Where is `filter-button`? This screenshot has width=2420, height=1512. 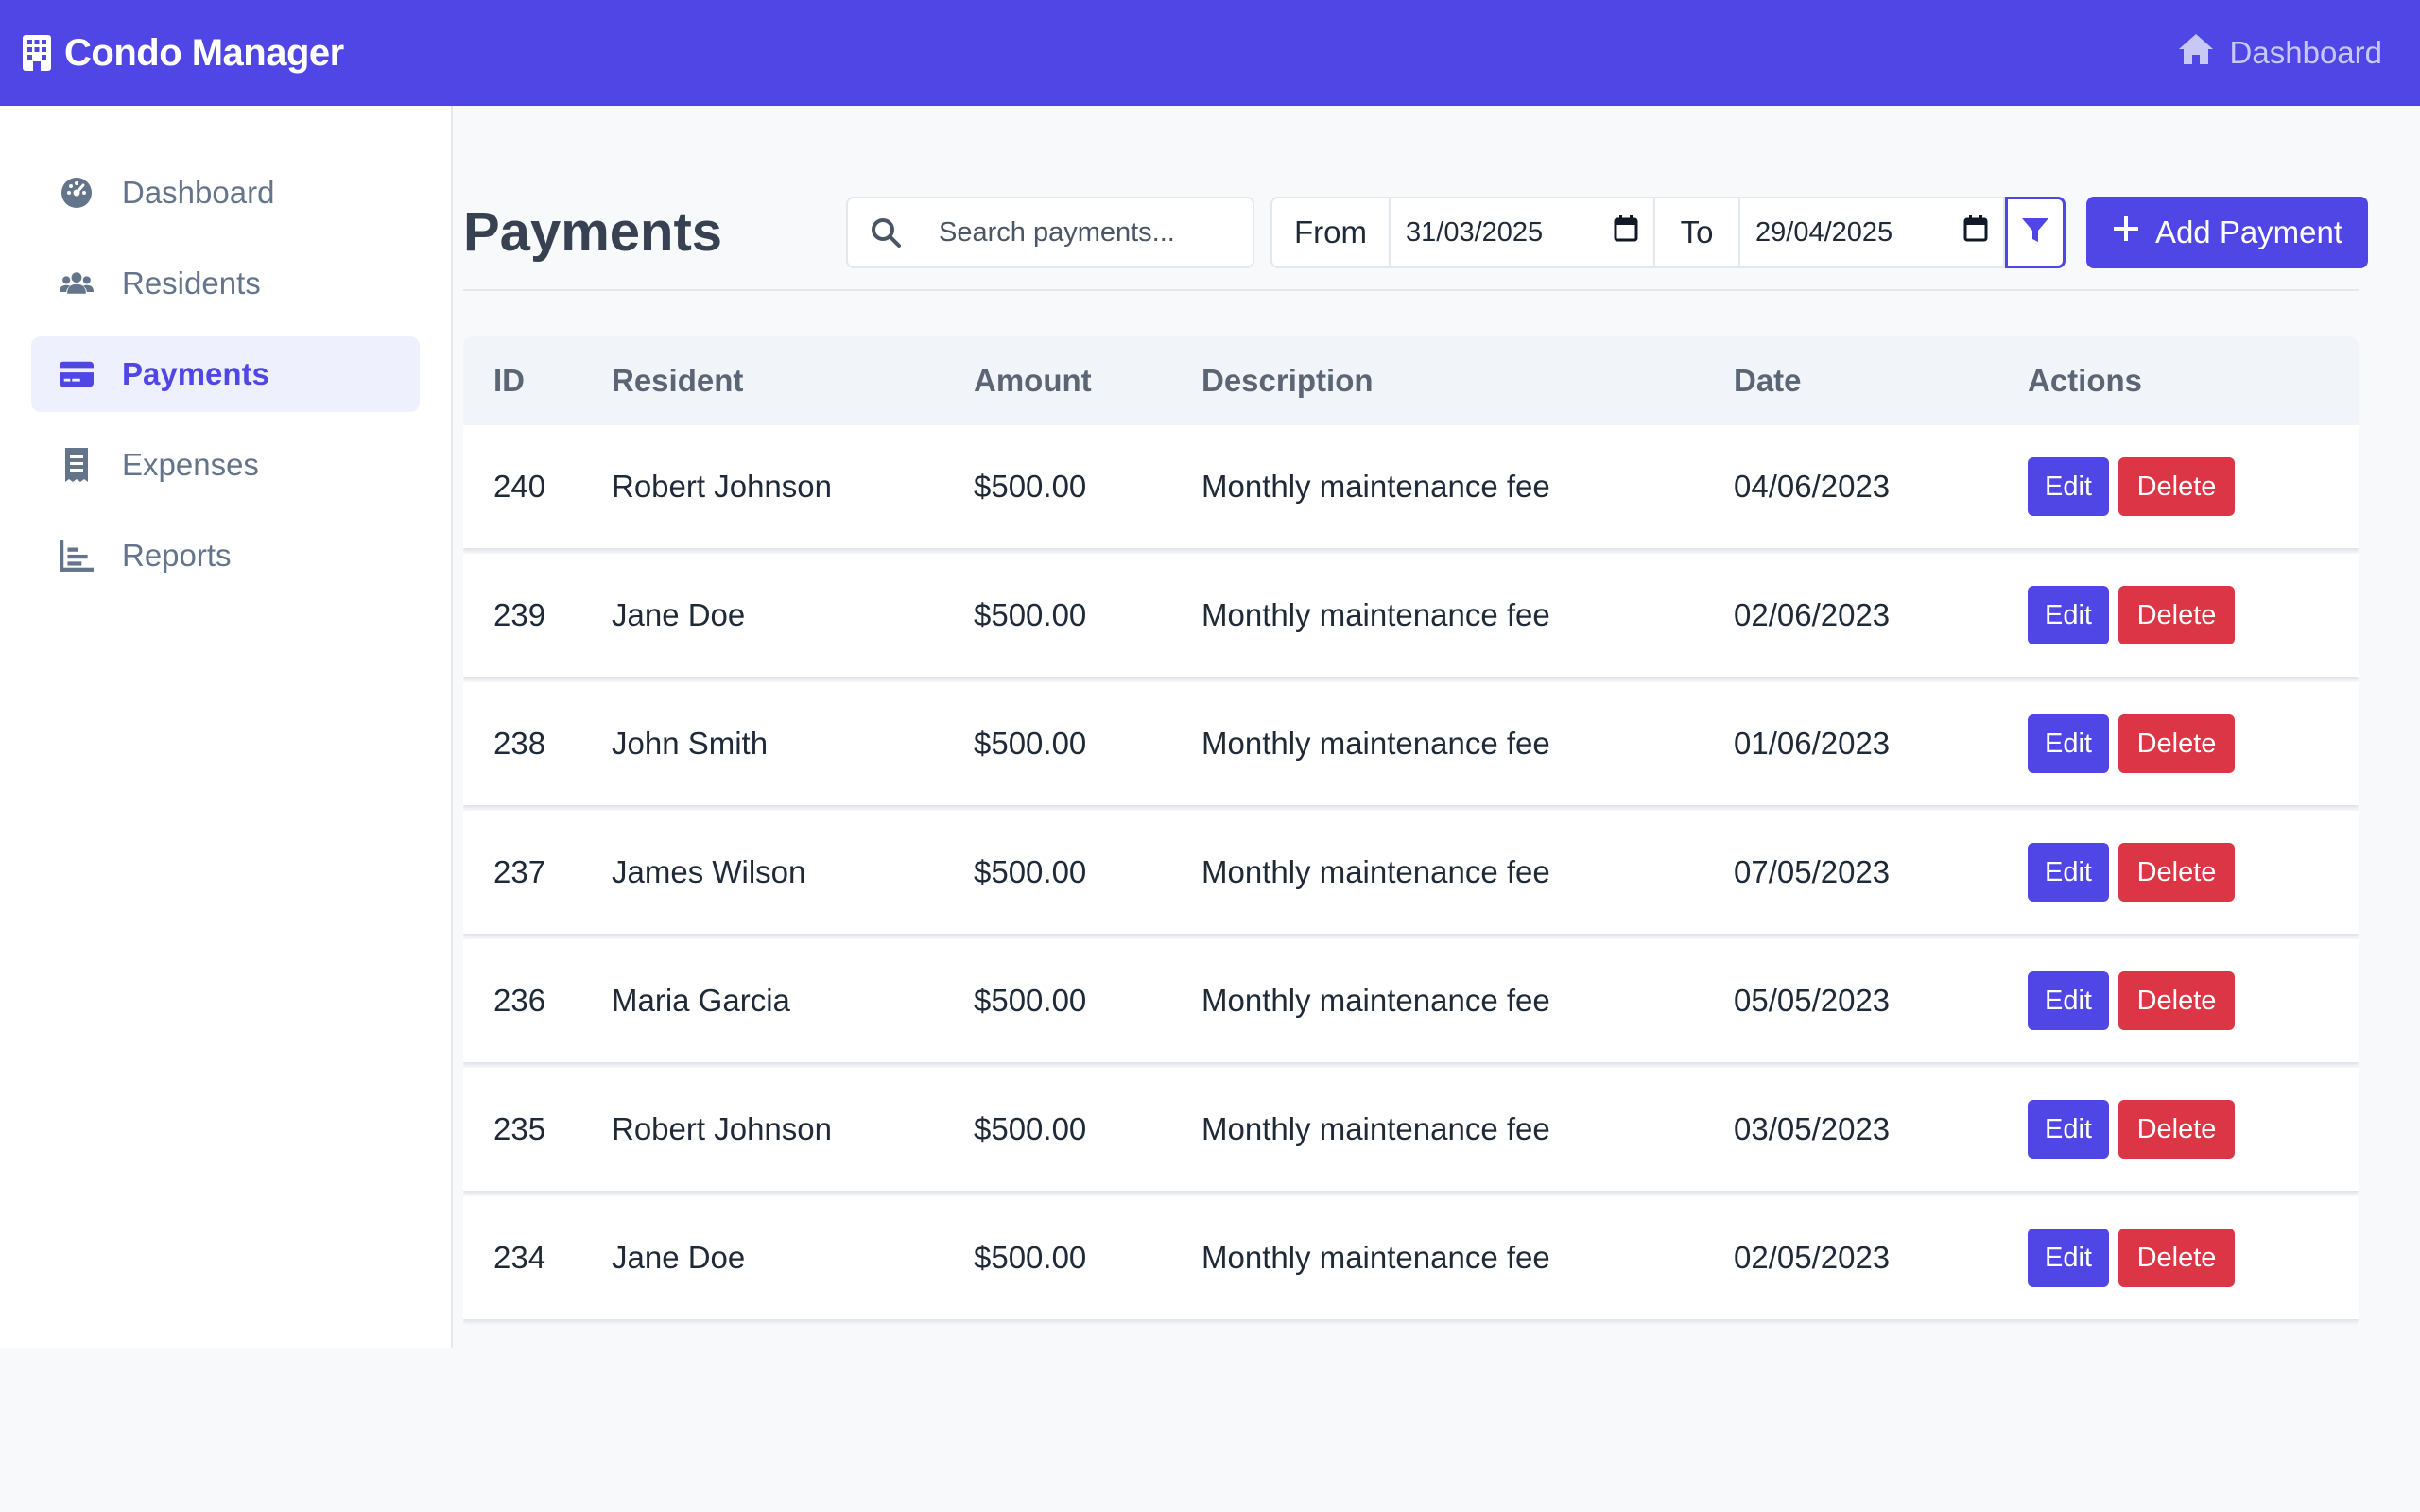
filter-button is located at coordinates (2035, 232).